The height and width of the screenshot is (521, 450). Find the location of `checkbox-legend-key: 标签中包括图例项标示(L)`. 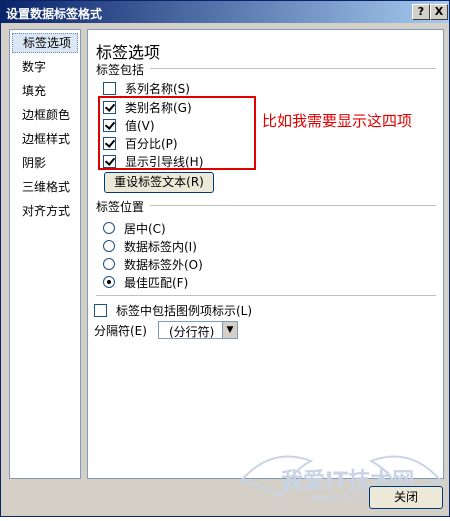

checkbox-legend-key: 标签中包括图例项标示(L) is located at coordinates (173, 310).